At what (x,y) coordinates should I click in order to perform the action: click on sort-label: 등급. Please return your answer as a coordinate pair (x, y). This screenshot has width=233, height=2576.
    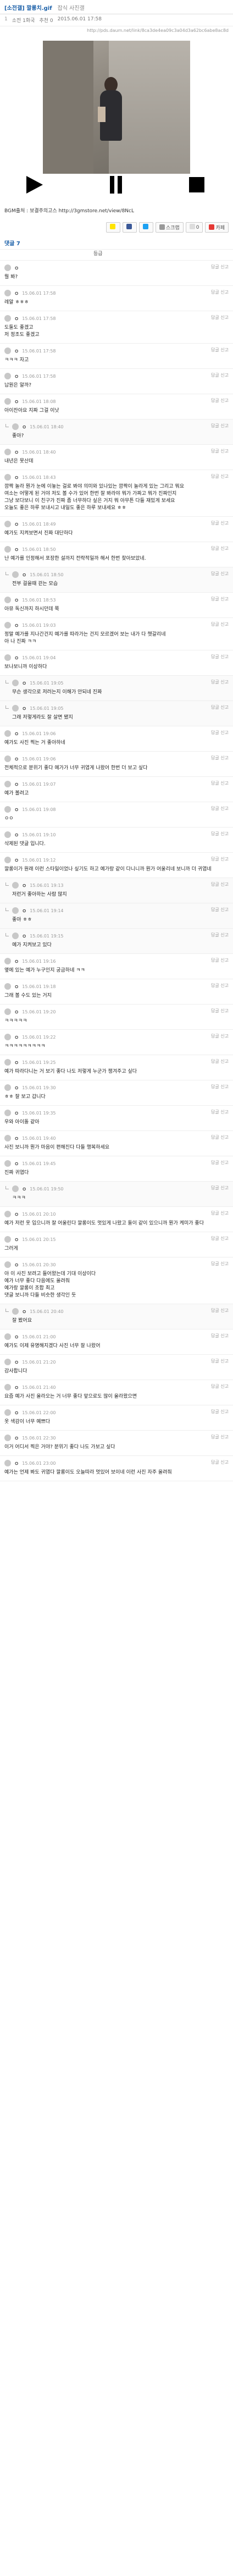
    Looking at the image, I should click on (116, 255).